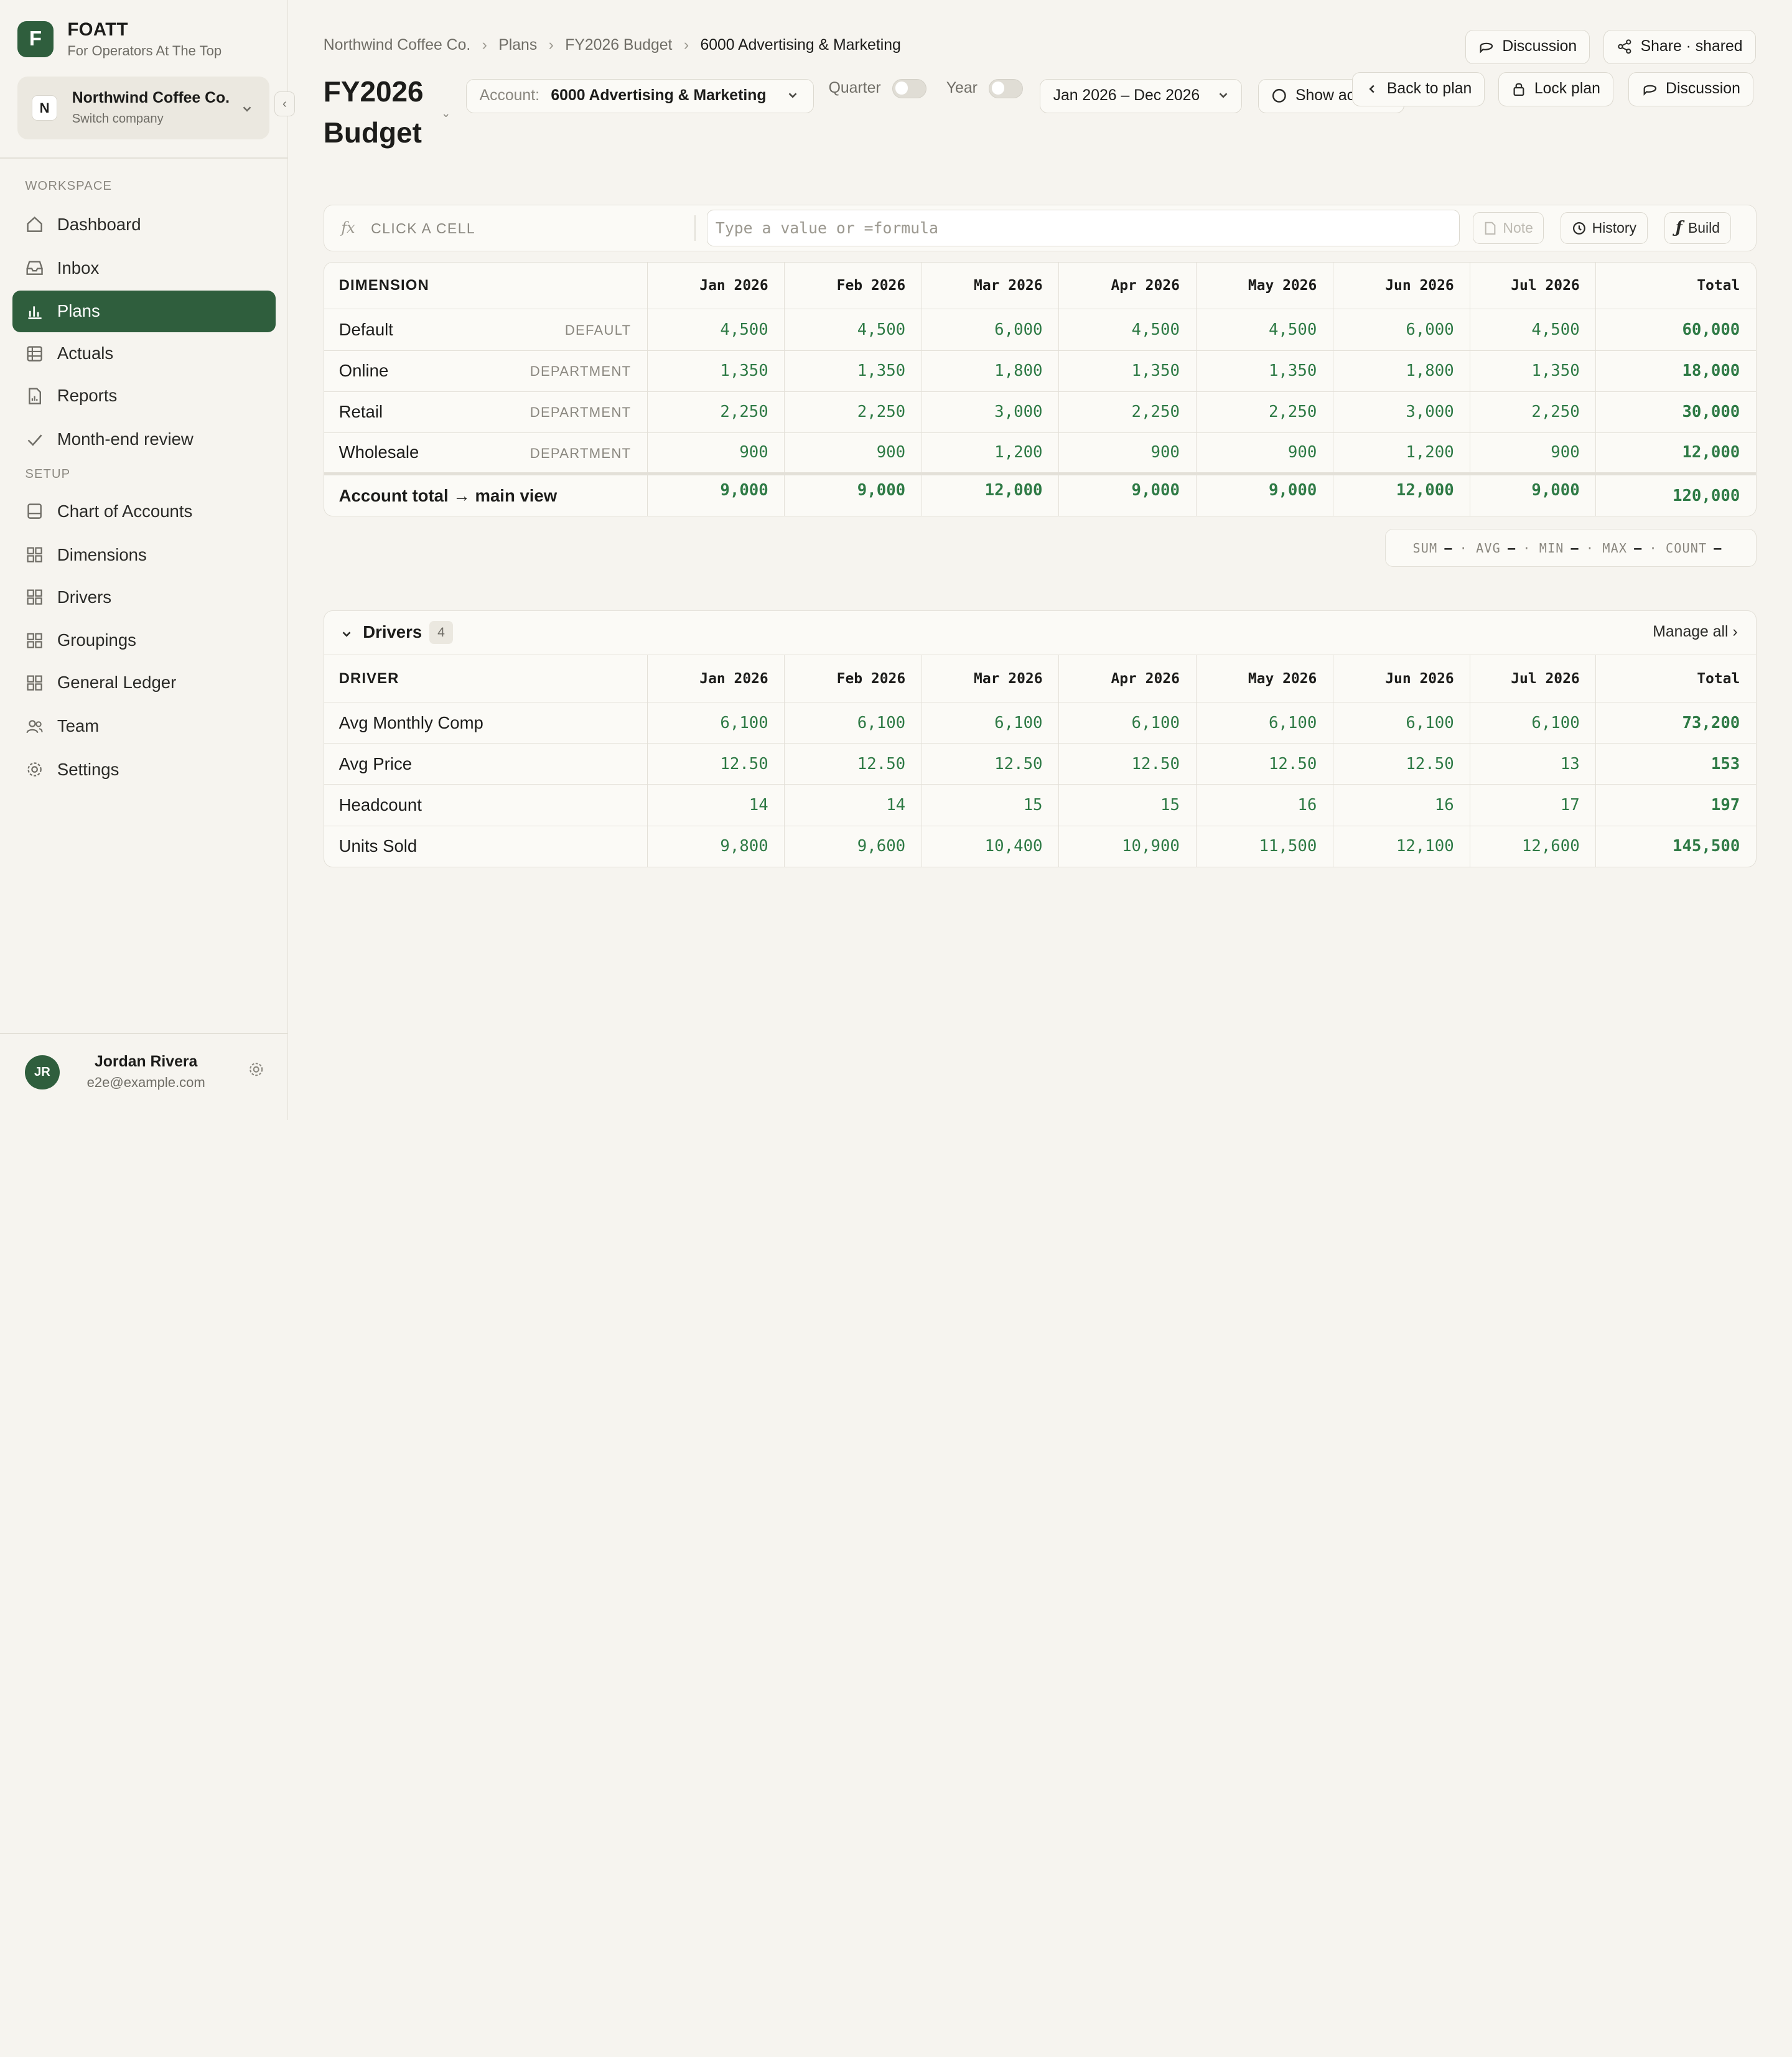 The width and height of the screenshot is (1792, 2057). I want to click on discussion-button: Discussion, so click(1691, 89).